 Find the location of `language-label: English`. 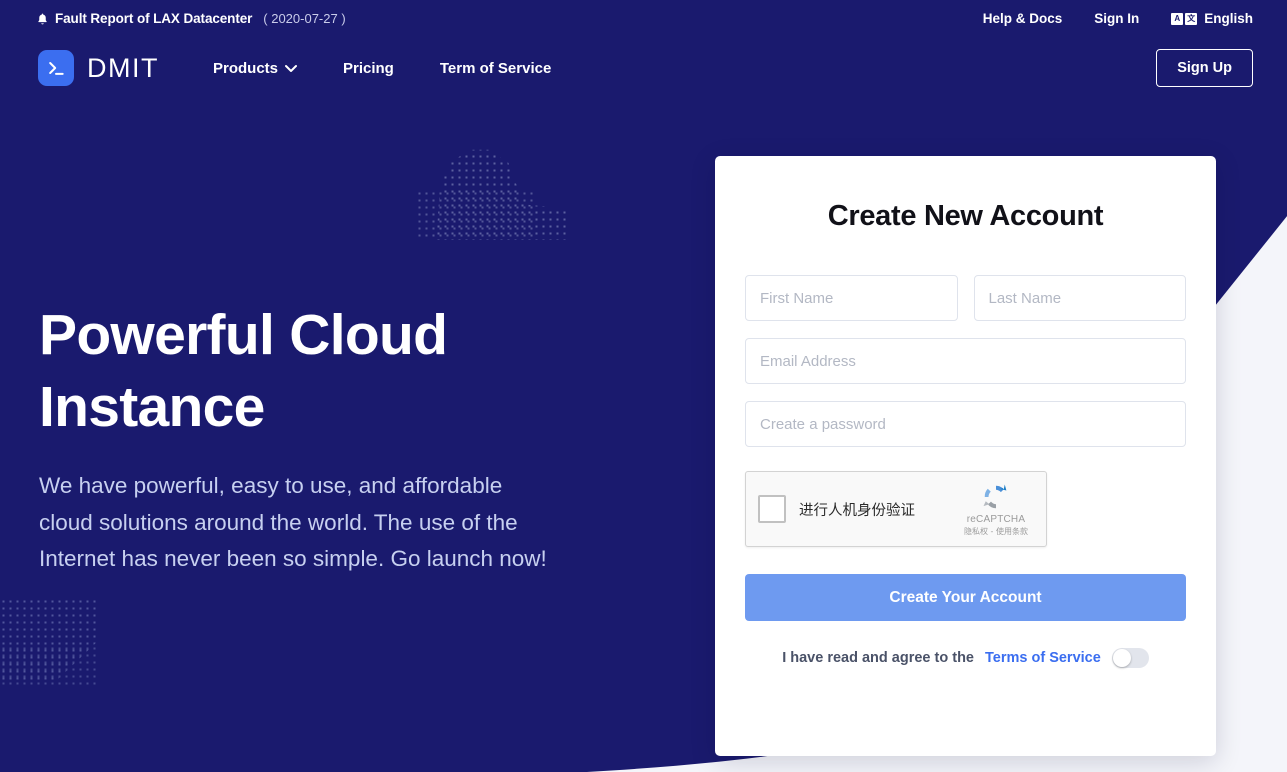

language-label: English is located at coordinates (1228, 18).